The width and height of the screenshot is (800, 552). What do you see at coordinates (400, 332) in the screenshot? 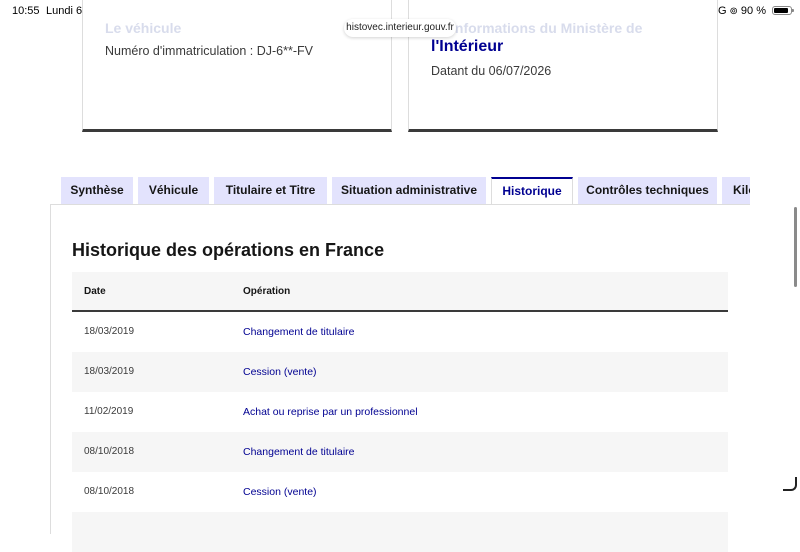
I see `table-row: 18/03/2019 Changement de titulaire` at bounding box center [400, 332].